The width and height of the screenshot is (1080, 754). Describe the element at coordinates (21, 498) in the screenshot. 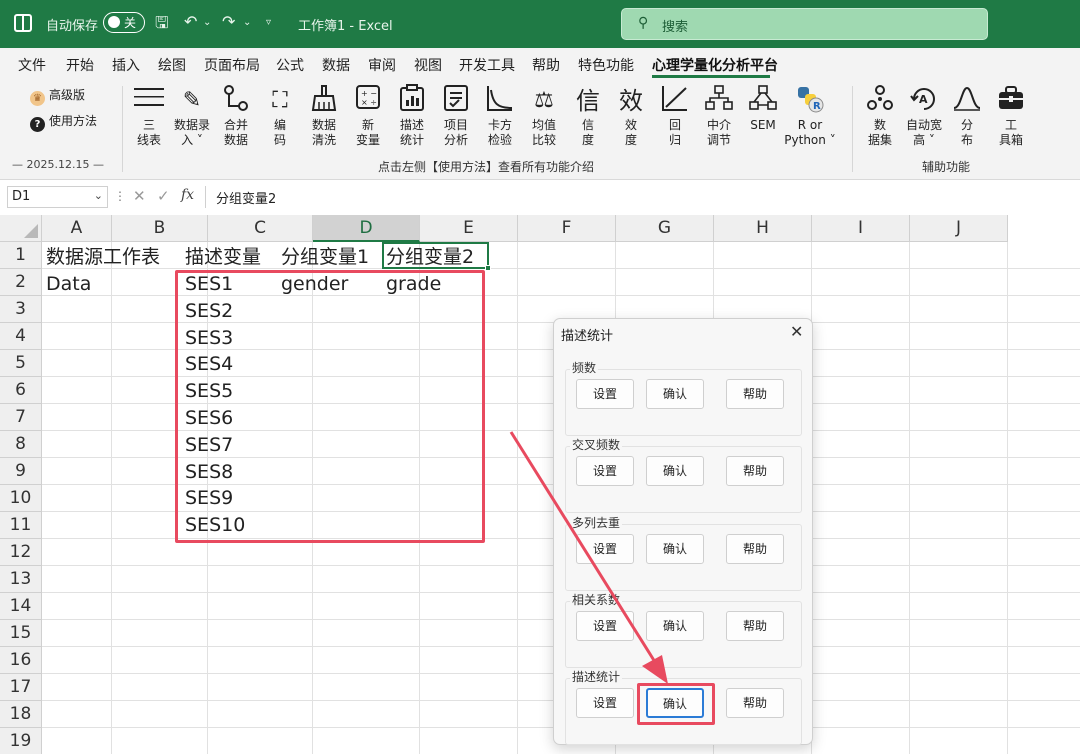

I see `row-header-10: 10` at that location.